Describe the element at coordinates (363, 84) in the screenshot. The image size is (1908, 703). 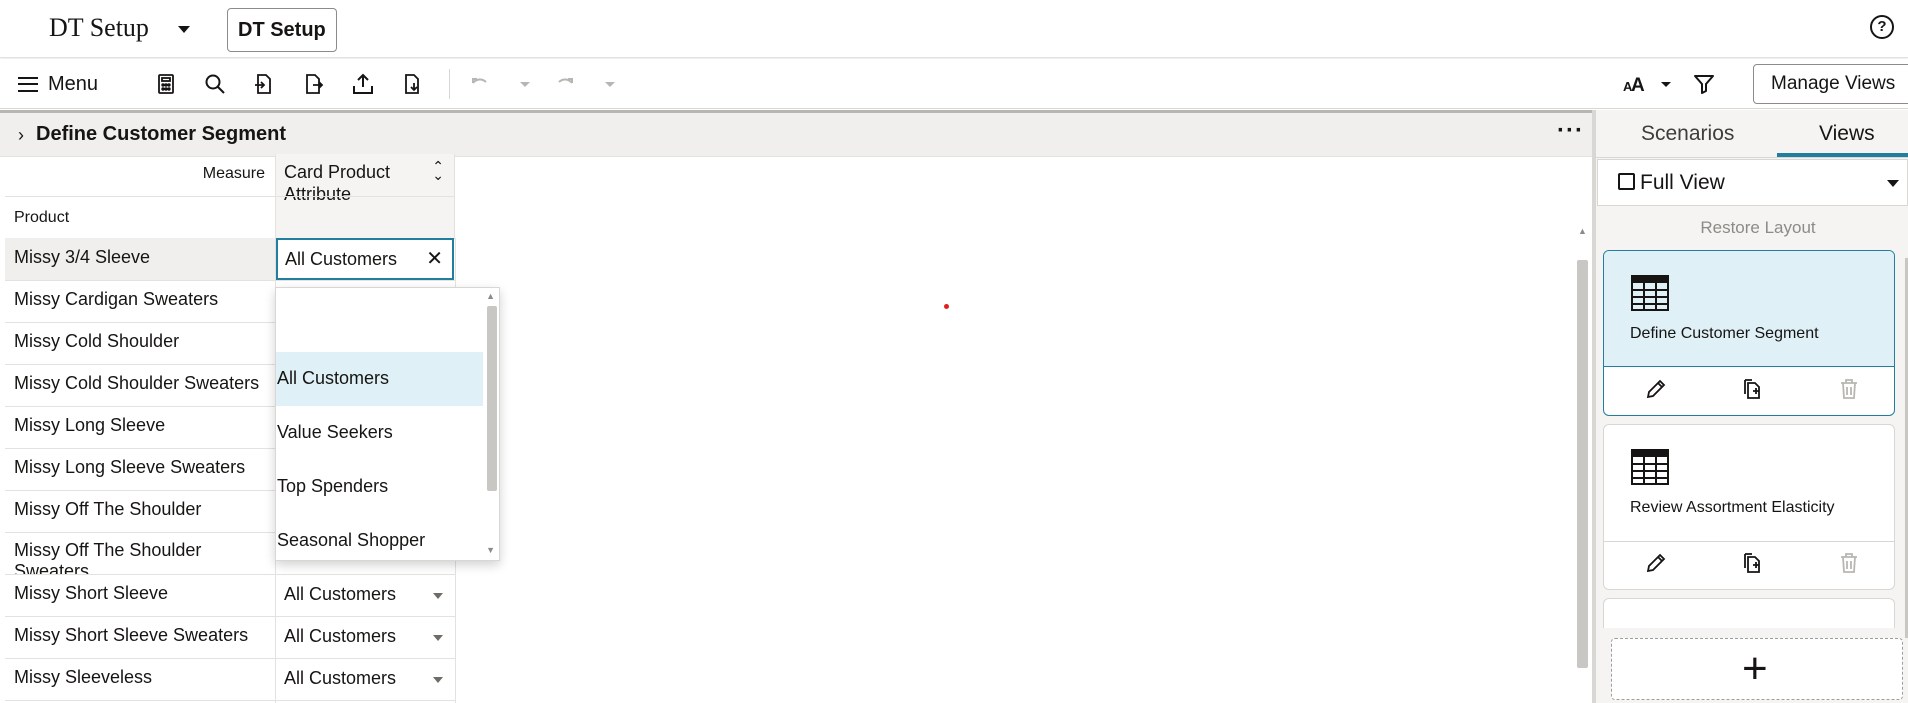
I see `upload-icon` at that location.